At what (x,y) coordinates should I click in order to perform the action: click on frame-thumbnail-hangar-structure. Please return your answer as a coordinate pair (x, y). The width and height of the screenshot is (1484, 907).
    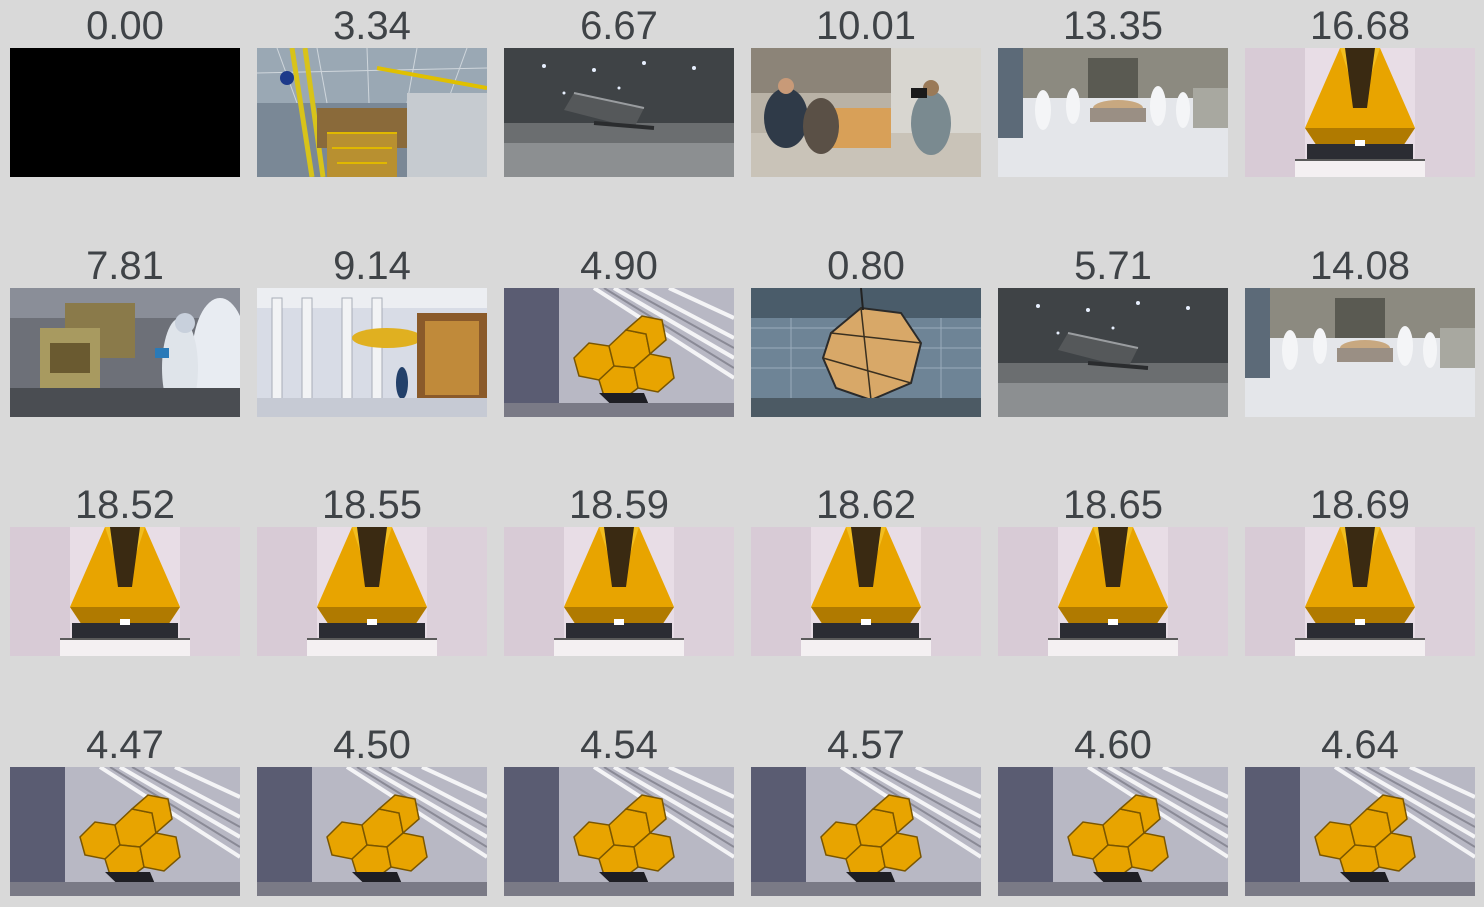
    Looking at the image, I should click on (372, 112).